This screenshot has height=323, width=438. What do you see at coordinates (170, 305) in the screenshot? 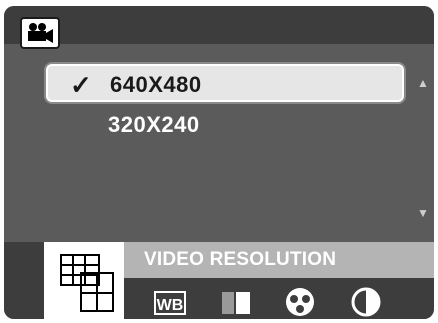
I see `white-balance-label: WB` at bounding box center [170, 305].